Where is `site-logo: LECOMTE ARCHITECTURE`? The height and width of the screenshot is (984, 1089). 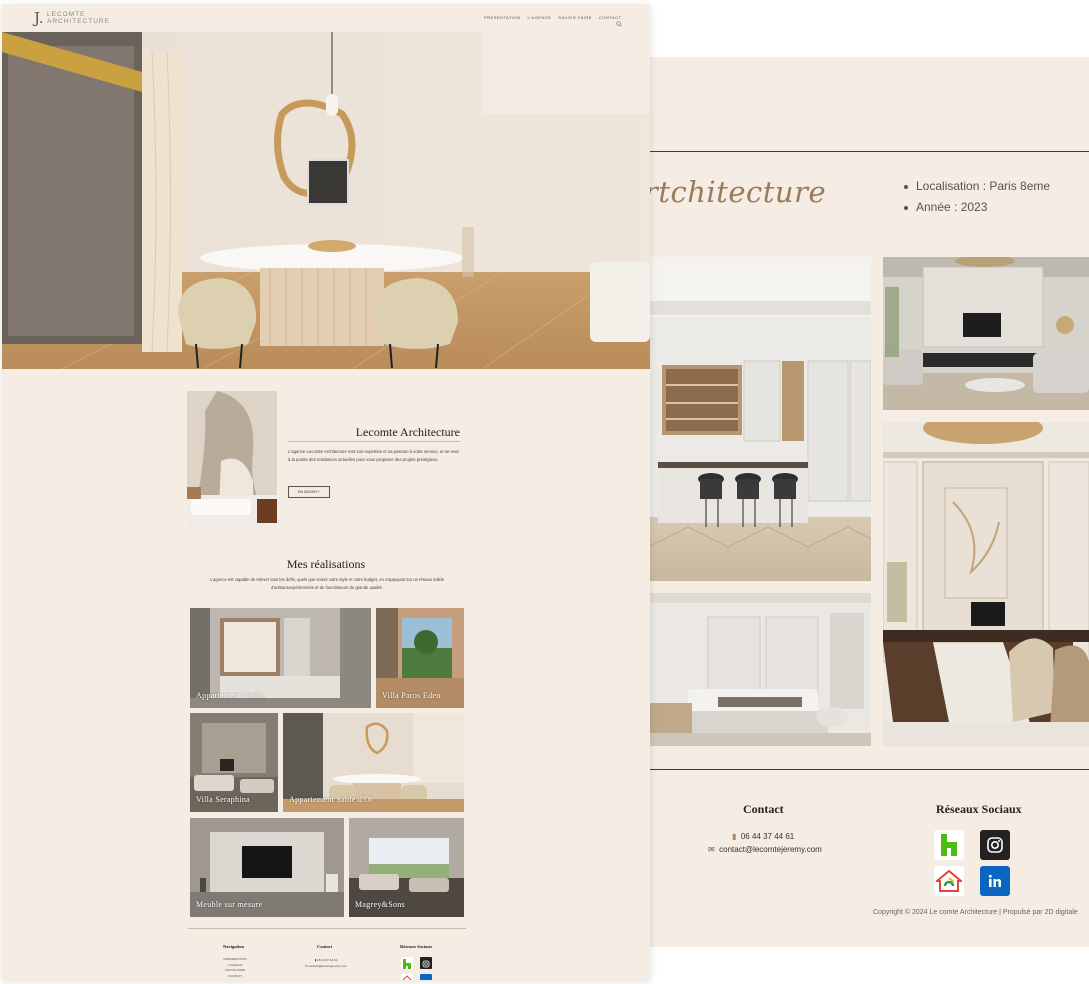
site-logo: LECOMTE ARCHITECTURE is located at coordinates (78, 18).